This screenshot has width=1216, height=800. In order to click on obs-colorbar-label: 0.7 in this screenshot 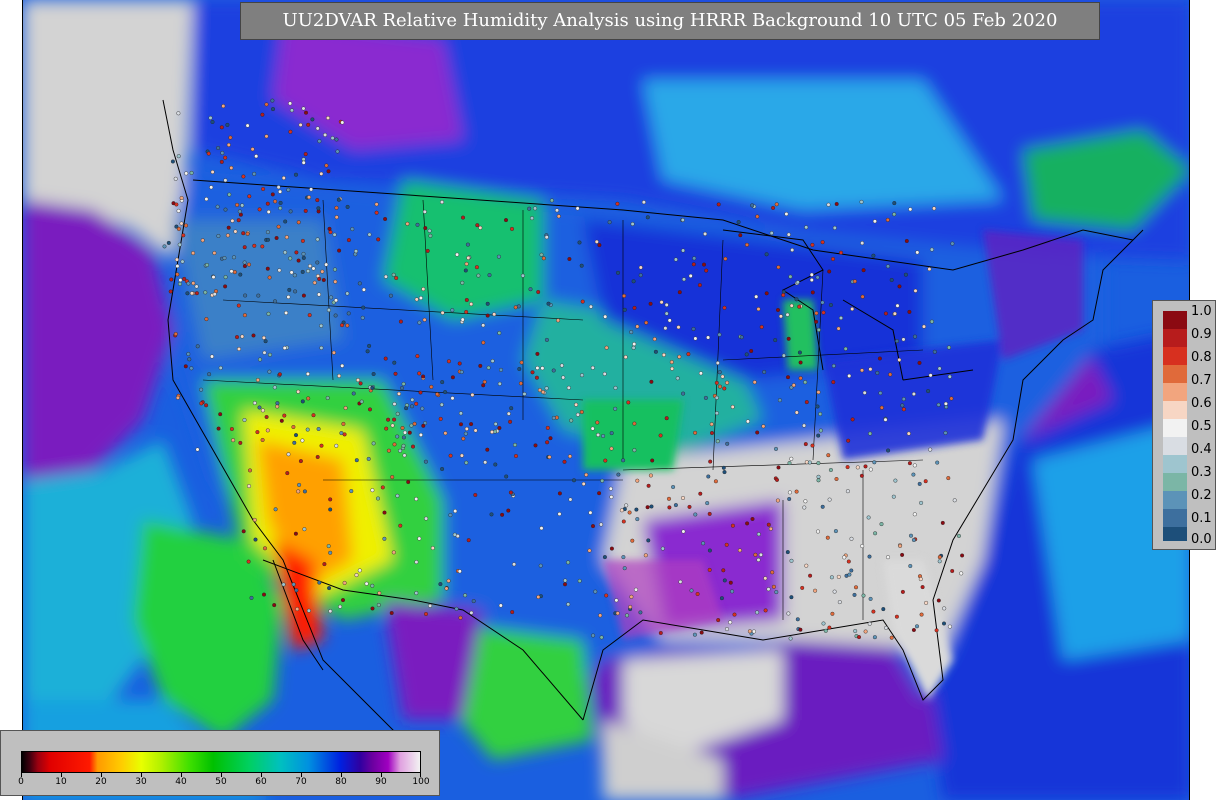, I will do `click(1201, 380)`.